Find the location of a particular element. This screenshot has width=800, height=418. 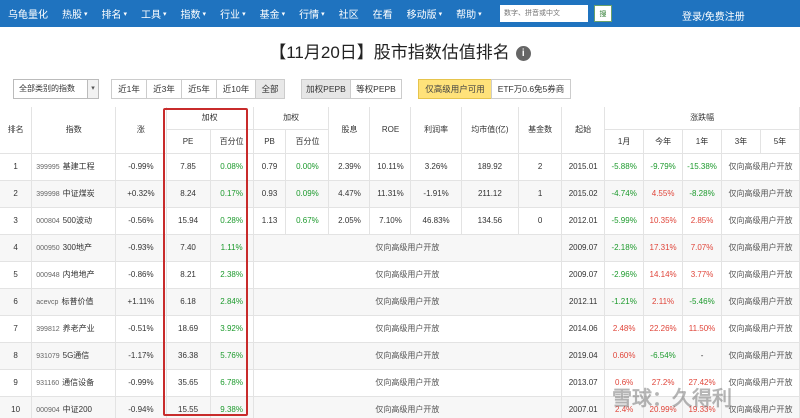

cell-rank: 4 is located at coordinates (16, 248).